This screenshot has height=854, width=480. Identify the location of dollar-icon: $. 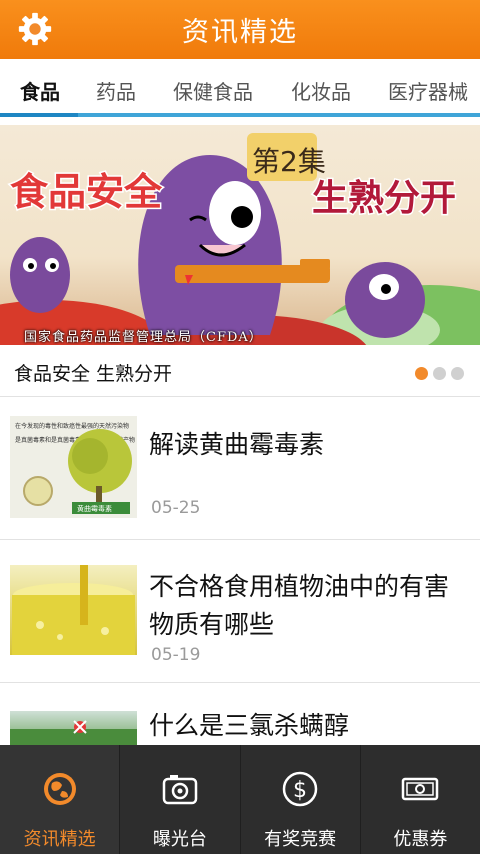
(300, 789).